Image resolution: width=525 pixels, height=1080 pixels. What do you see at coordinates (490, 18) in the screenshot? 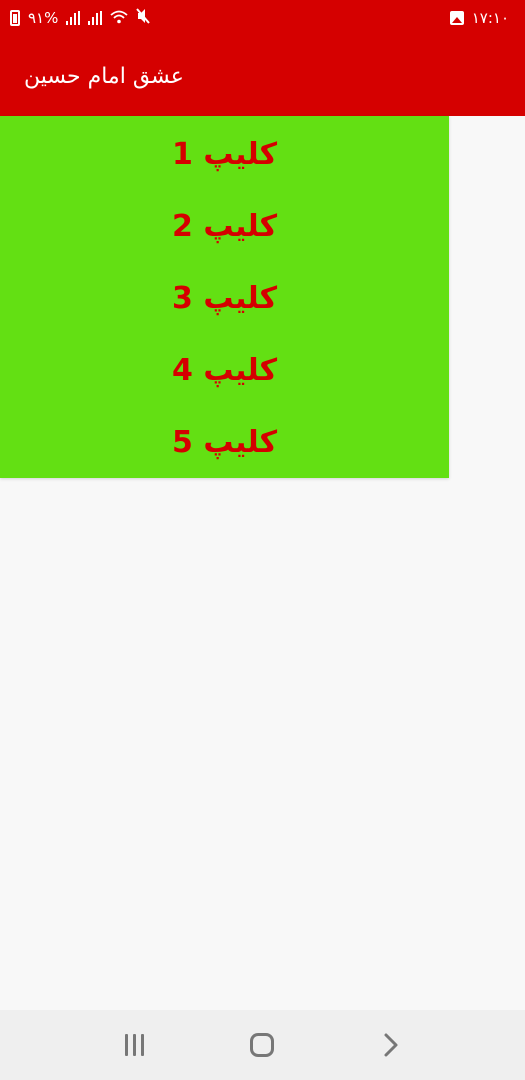
I see `status-time: ۱۷:۱۰` at bounding box center [490, 18].